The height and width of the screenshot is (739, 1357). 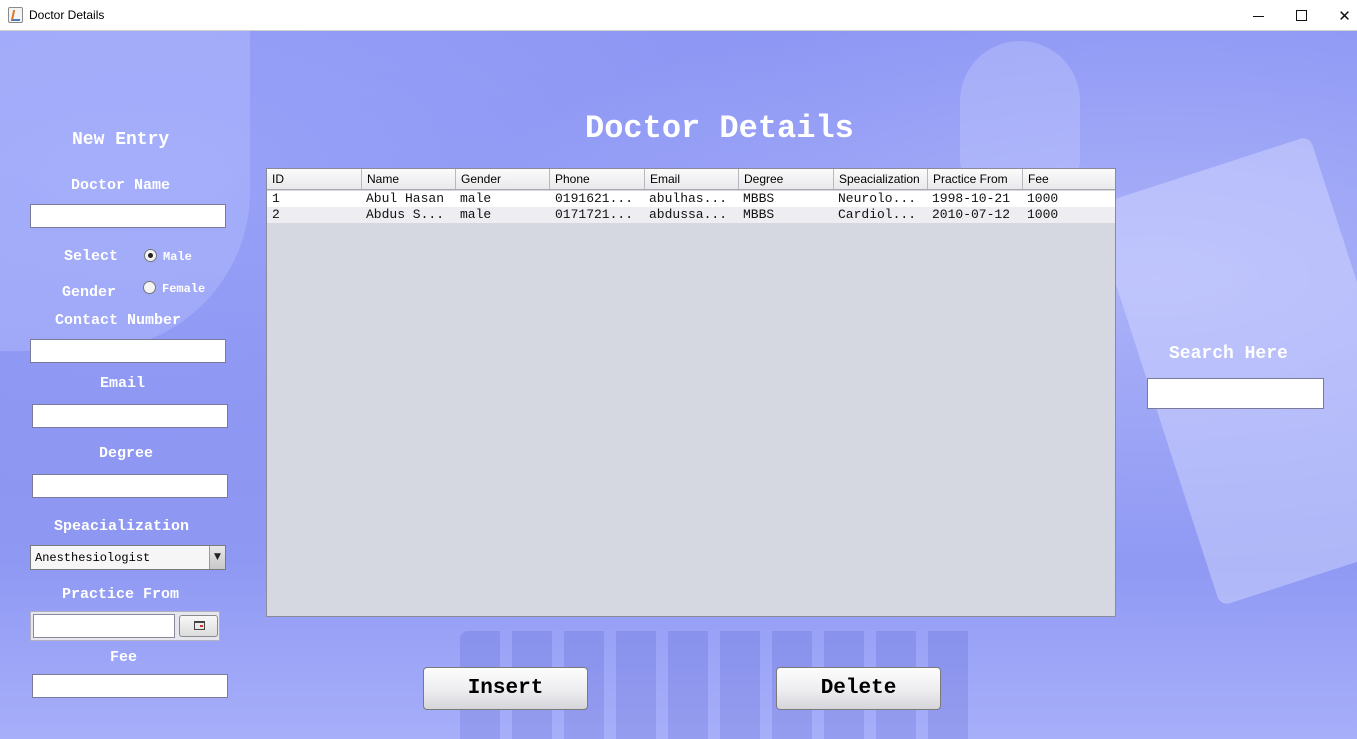 What do you see at coordinates (678, 15) in the screenshot?
I see `title-bar: Doctor Details ✕` at bounding box center [678, 15].